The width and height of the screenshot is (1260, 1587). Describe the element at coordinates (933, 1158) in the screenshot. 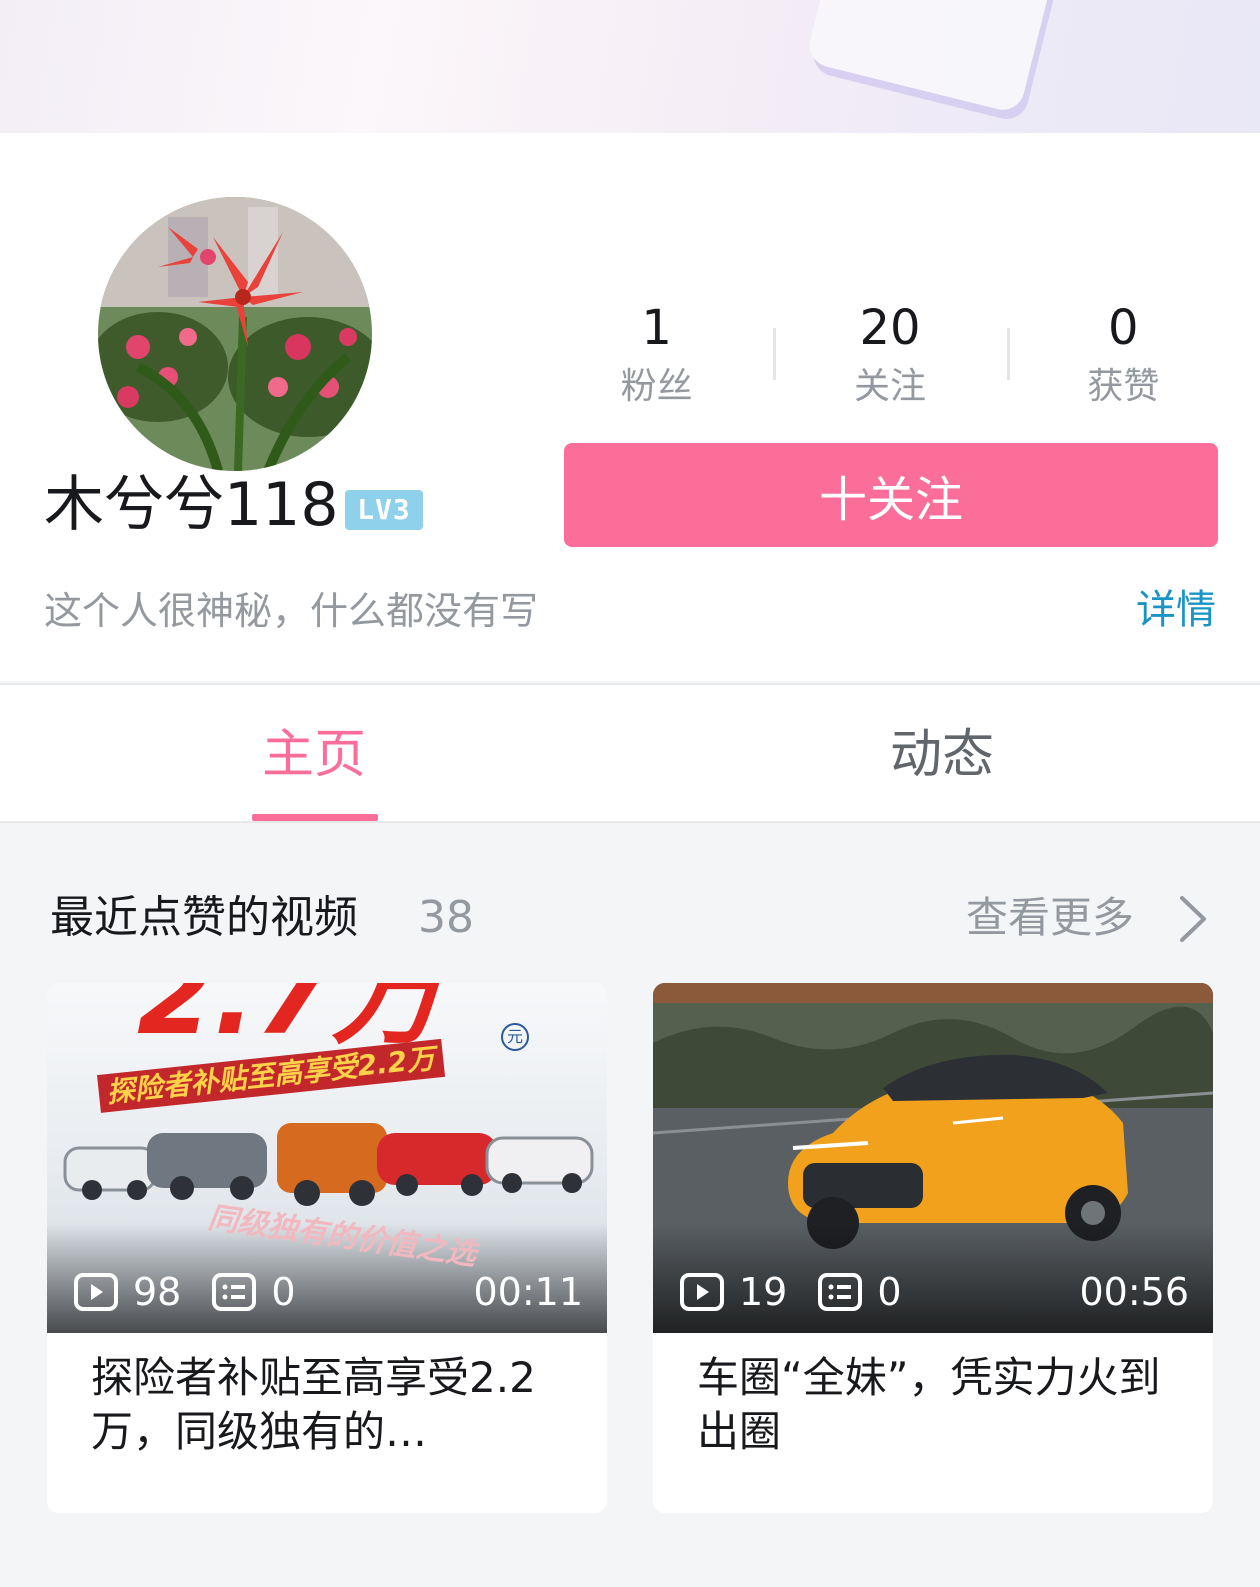

I see `video-thumbnail: 19 0 00:56` at that location.